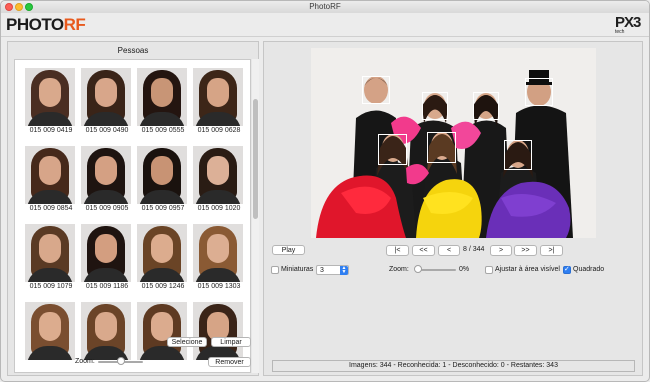 The width and height of the screenshot is (650, 382). Describe the element at coordinates (229, 362) in the screenshot. I see `remove-button: Remover` at that location.